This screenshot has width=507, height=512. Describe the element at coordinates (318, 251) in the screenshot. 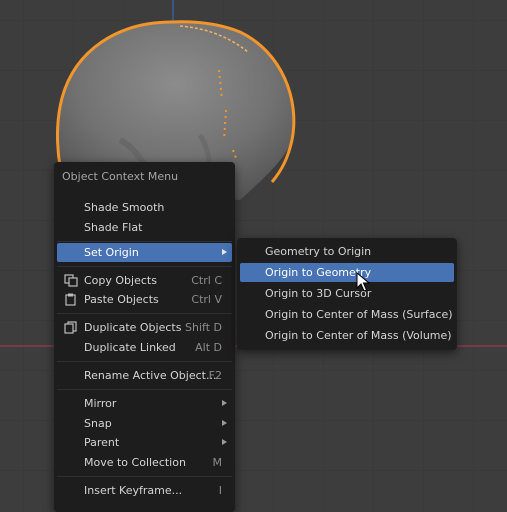

I see `submenu-item-label: Geometry to Origin` at that location.